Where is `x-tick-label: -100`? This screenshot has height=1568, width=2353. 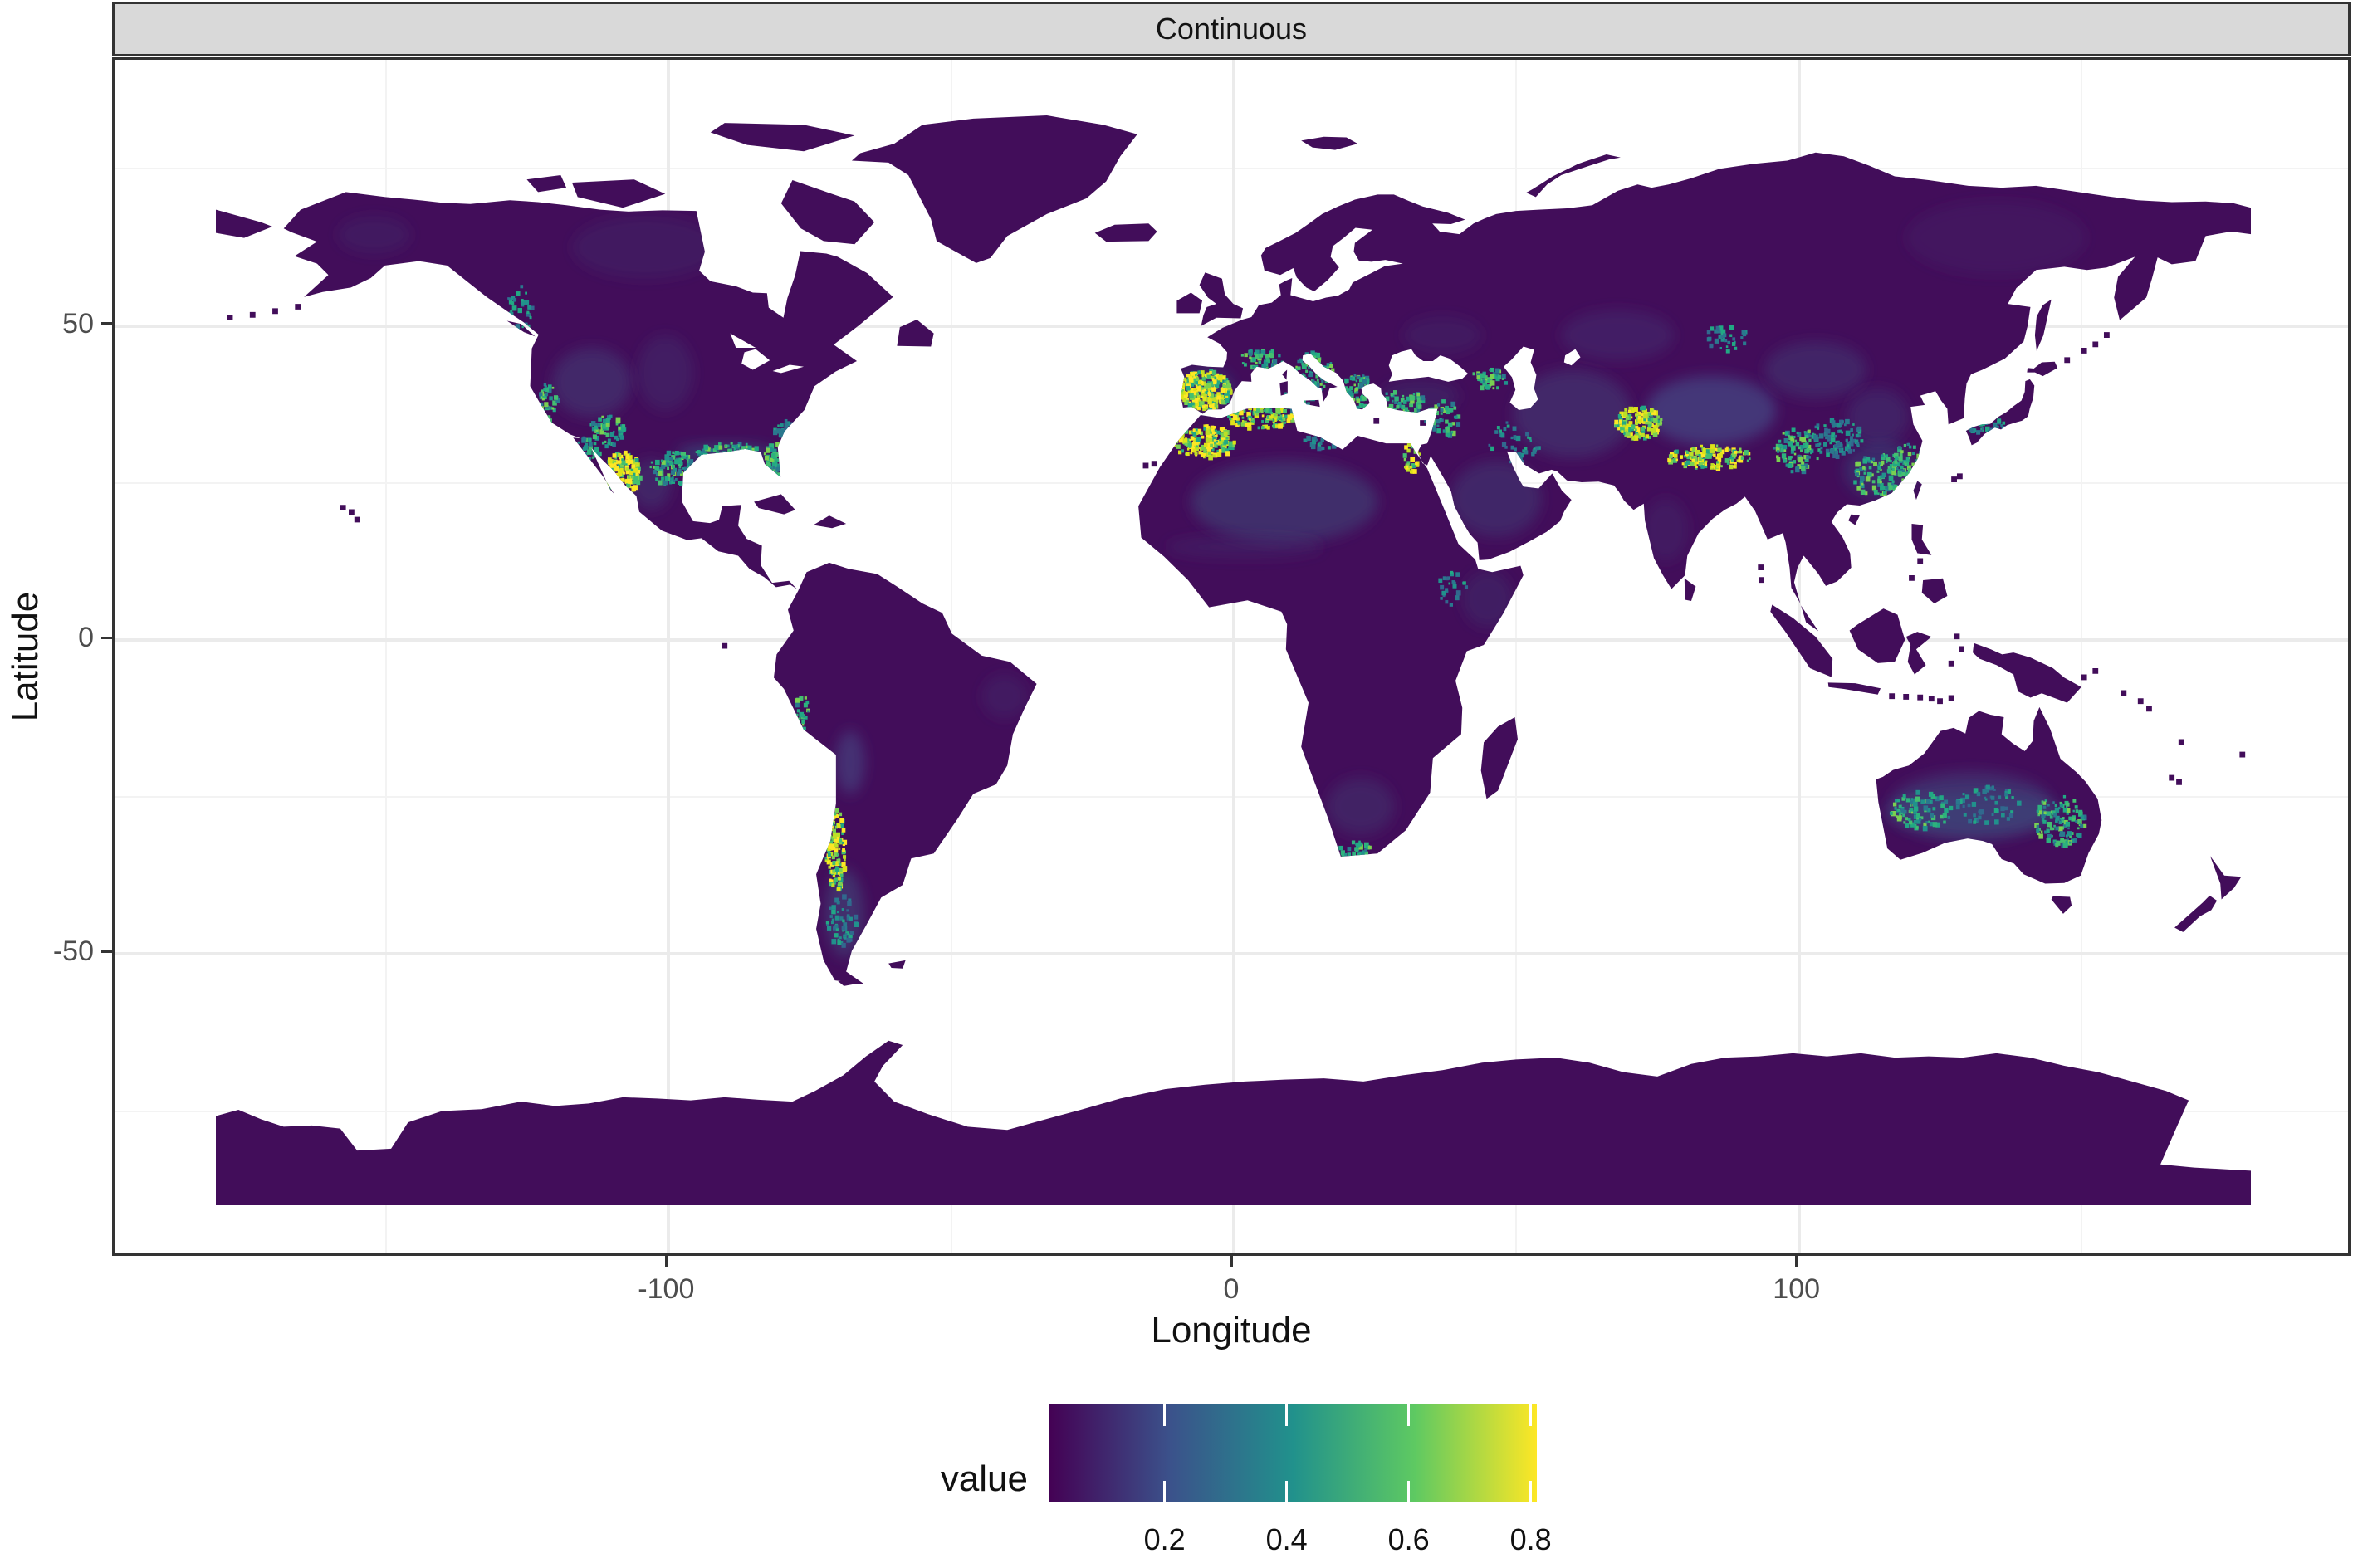
x-tick-label: -100 is located at coordinates (666, 1289).